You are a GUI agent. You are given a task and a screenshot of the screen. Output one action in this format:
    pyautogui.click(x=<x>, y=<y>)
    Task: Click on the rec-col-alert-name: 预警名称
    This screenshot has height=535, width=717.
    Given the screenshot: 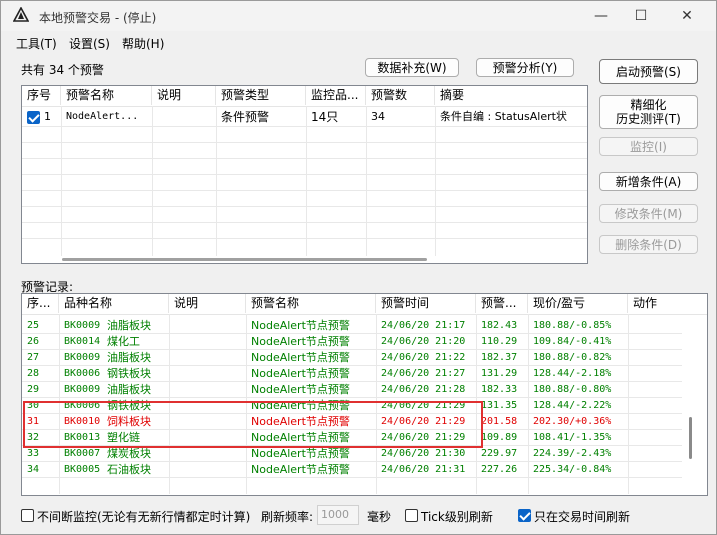 What is the action you would take?
    pyautogui.click(x=311, y=303)
    